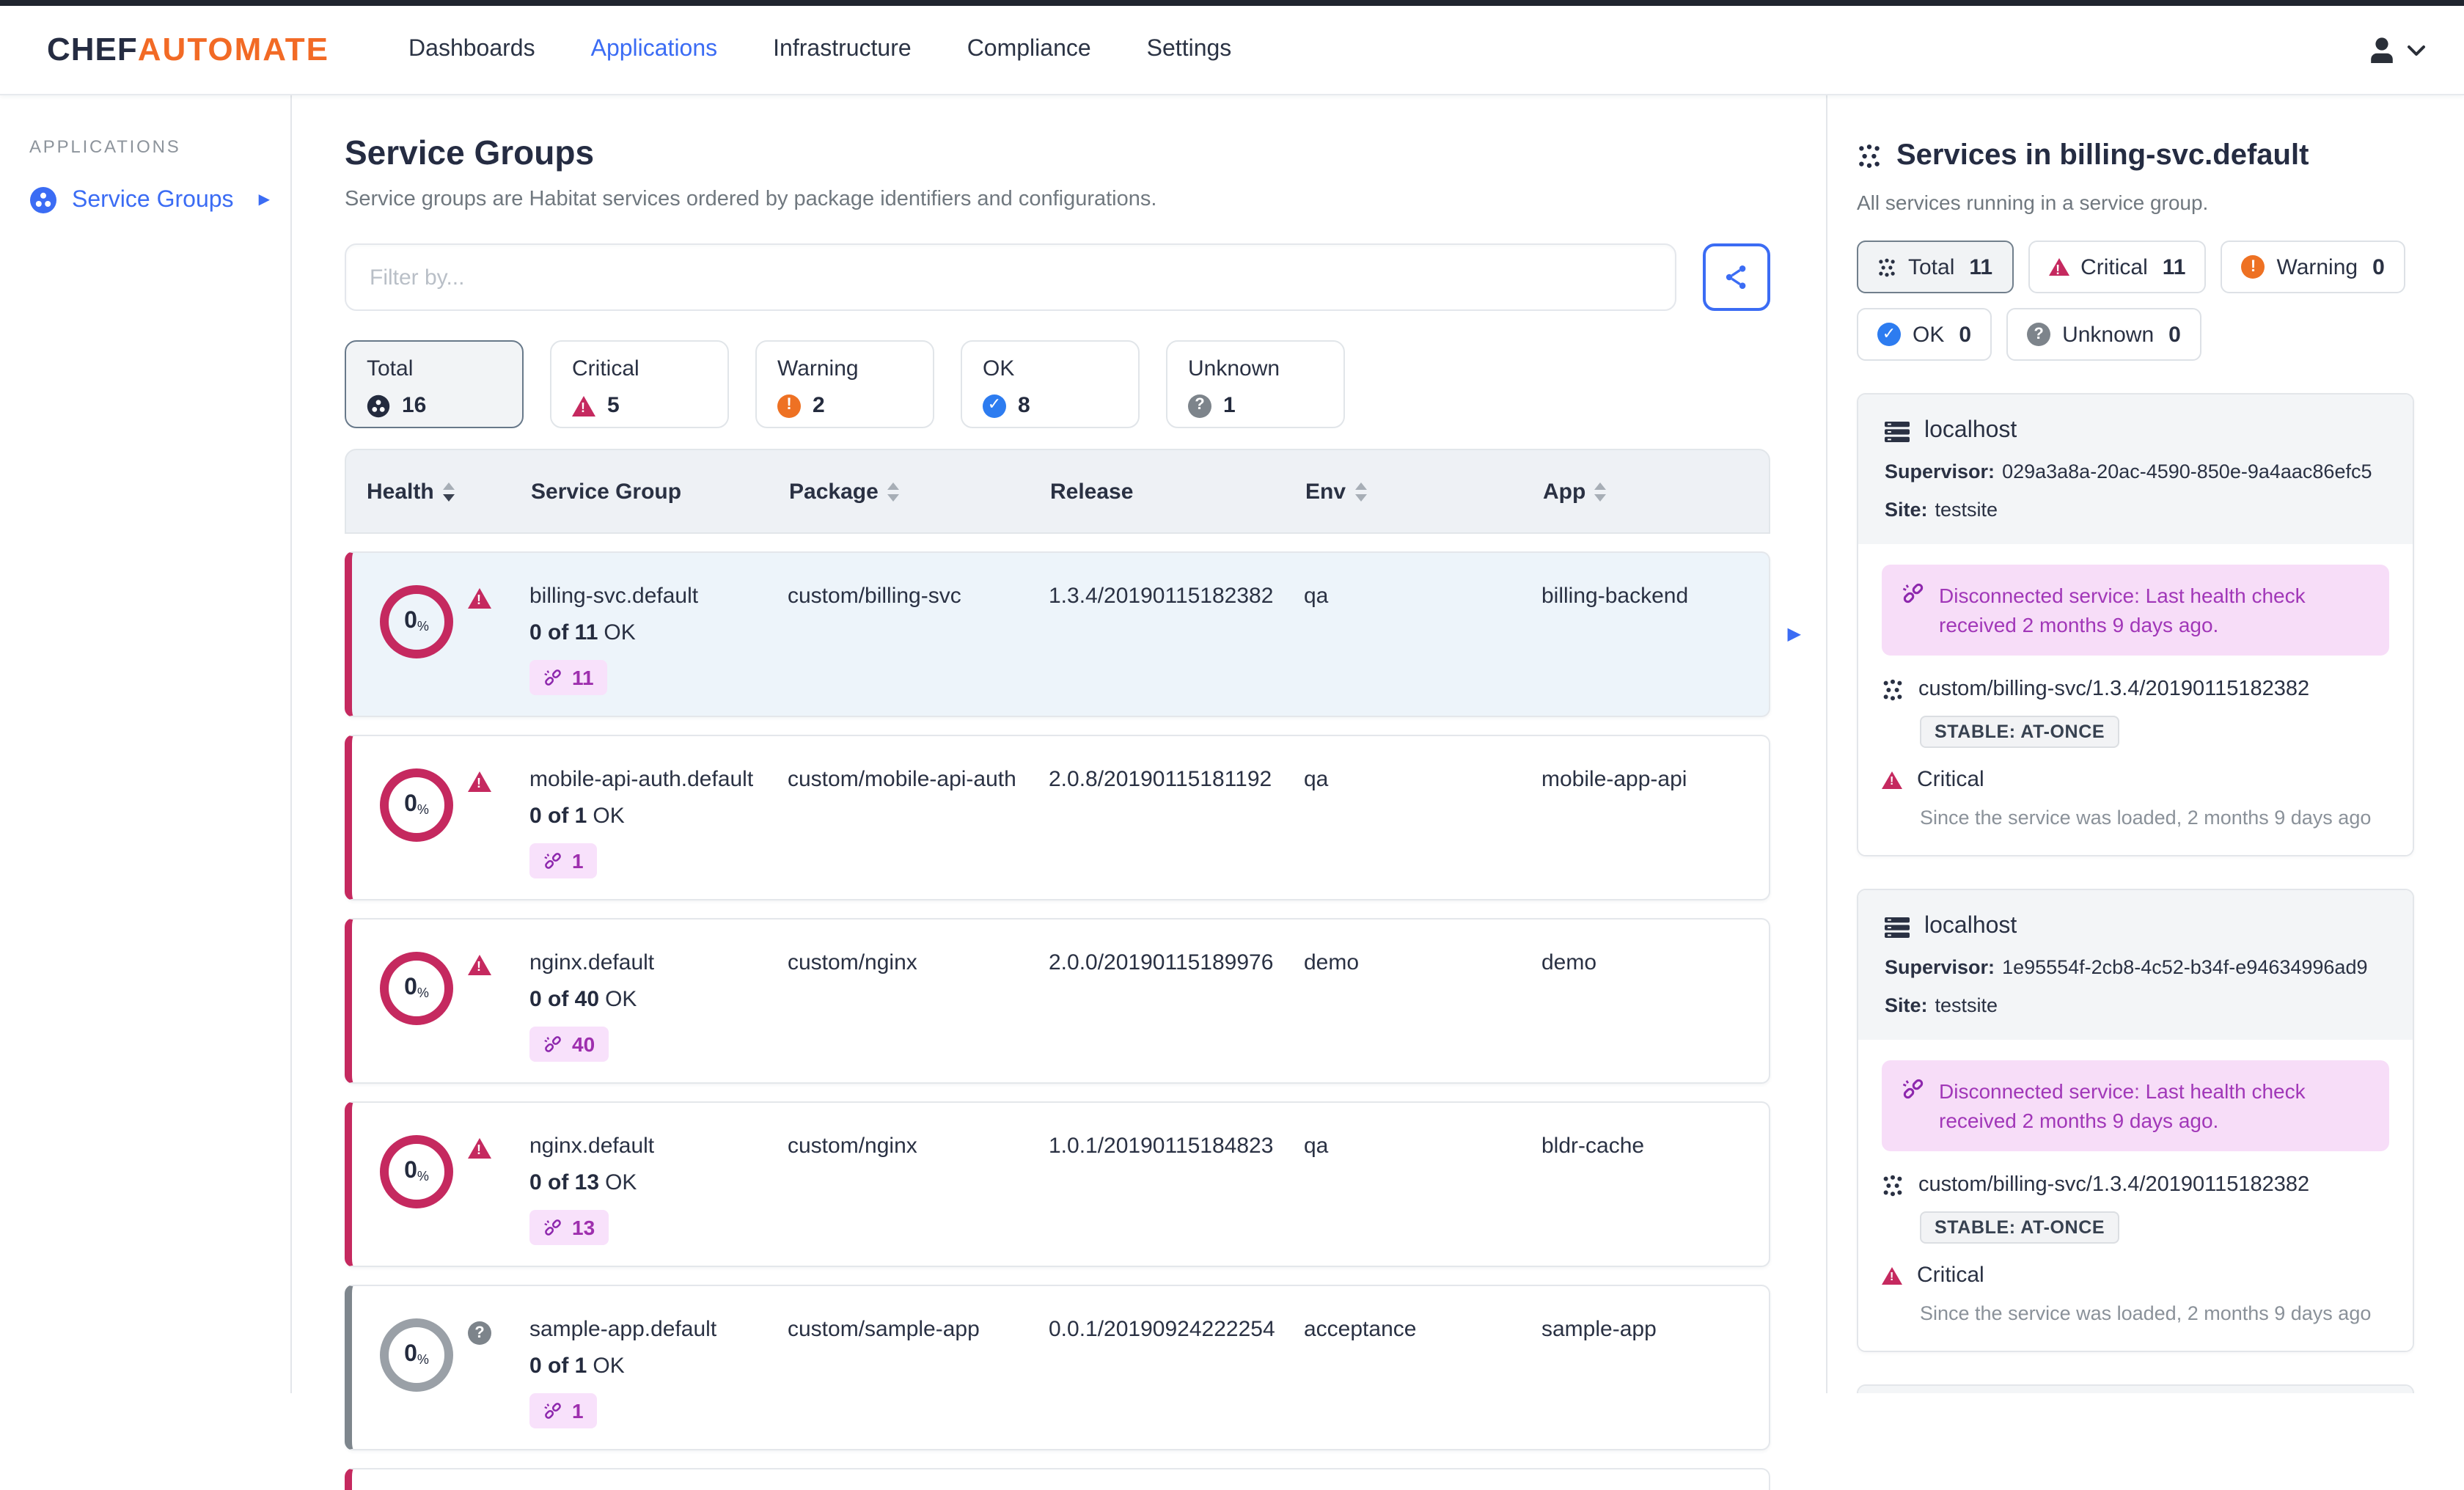 The width and height of the screenshot is (2464, 1490). I want to click on disconnected-count: 1, so click(578, 1411).